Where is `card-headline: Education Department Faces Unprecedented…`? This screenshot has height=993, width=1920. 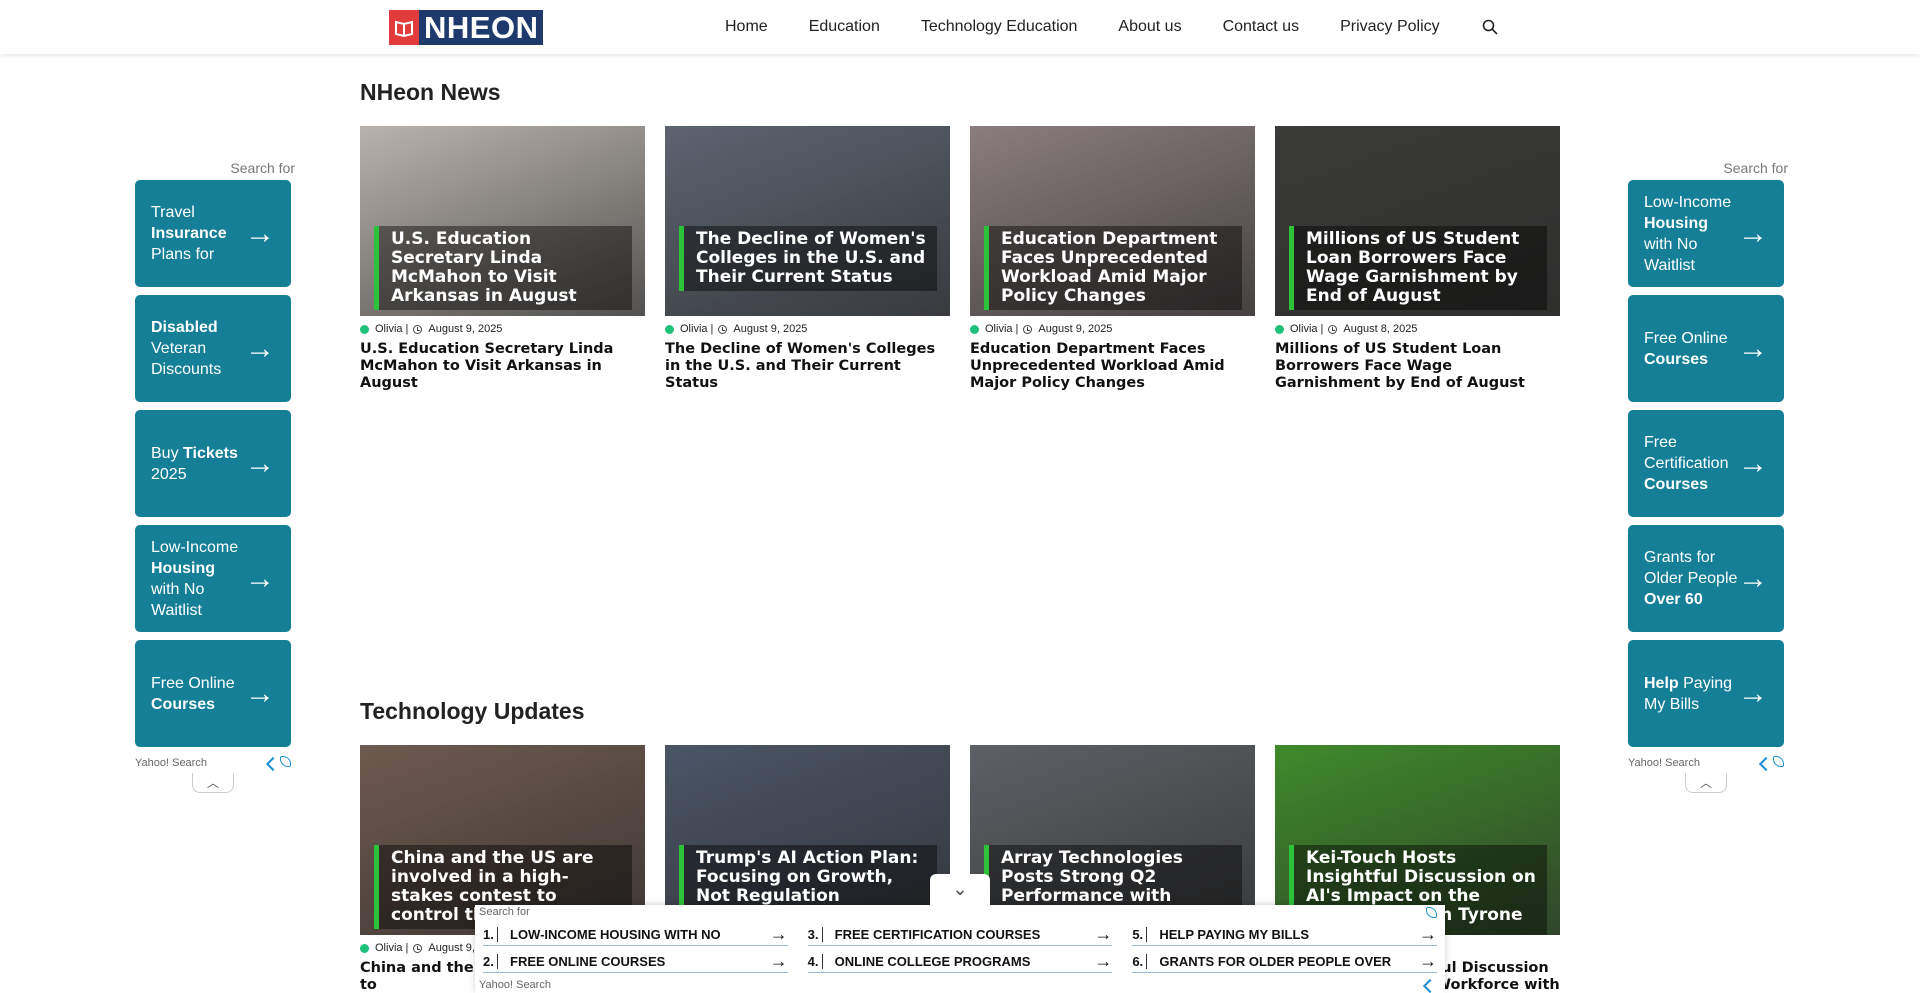
card-headline: Education Department Faces Unprecedented… is located at coordinates (1112, 366).